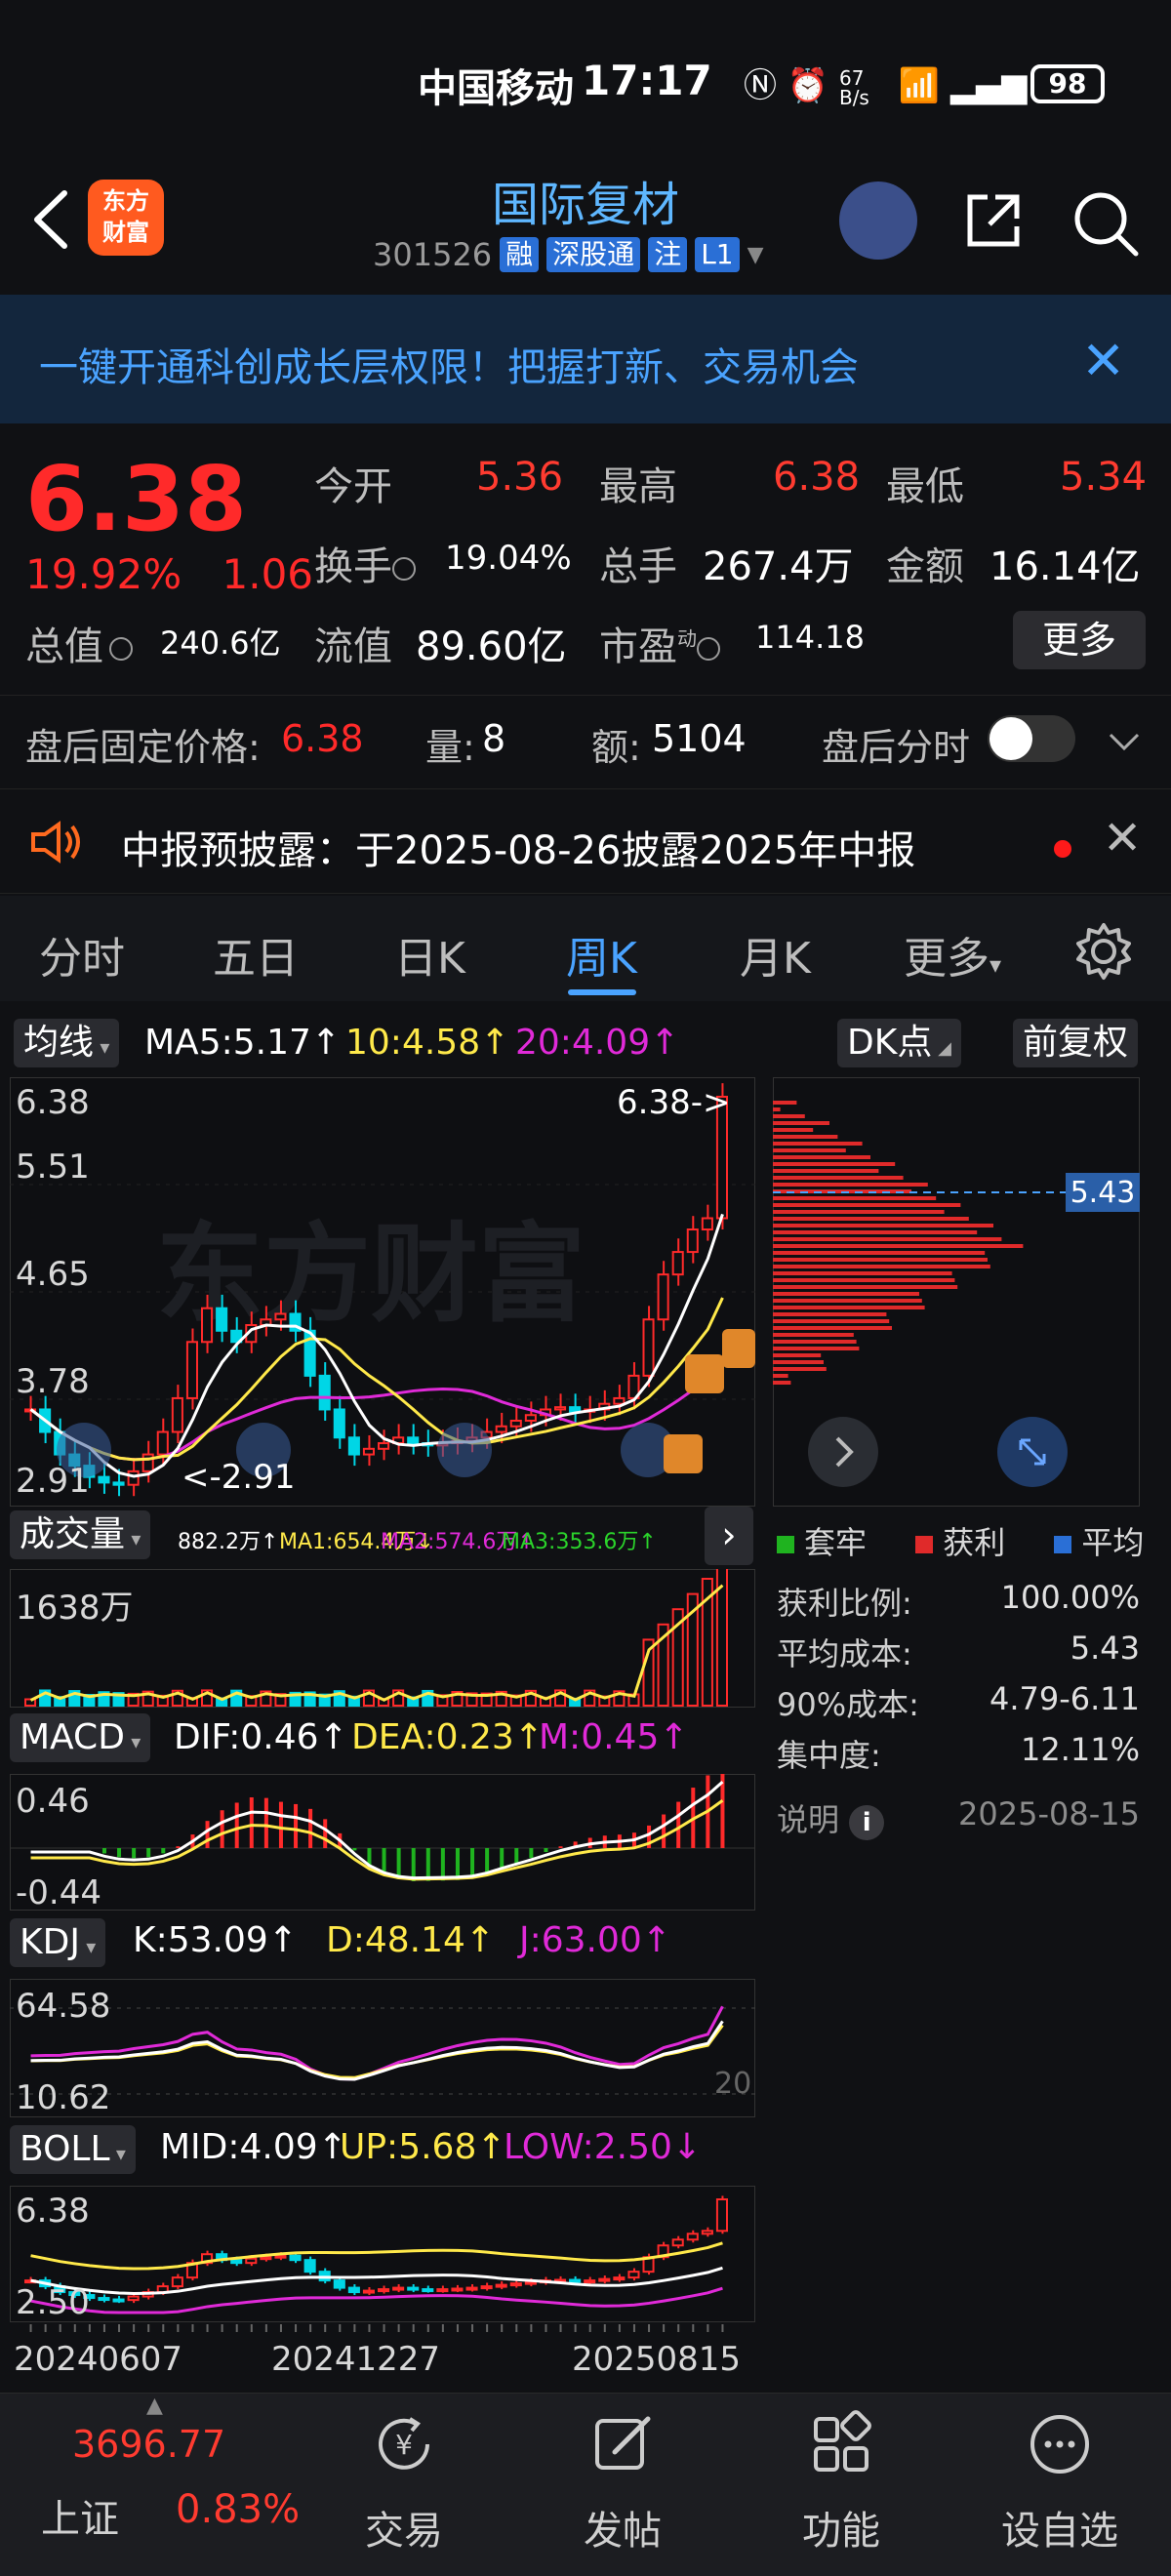  Describe the element at coordinates (382, 2048) in the screenshot. I see `kdj-chart` at that location.